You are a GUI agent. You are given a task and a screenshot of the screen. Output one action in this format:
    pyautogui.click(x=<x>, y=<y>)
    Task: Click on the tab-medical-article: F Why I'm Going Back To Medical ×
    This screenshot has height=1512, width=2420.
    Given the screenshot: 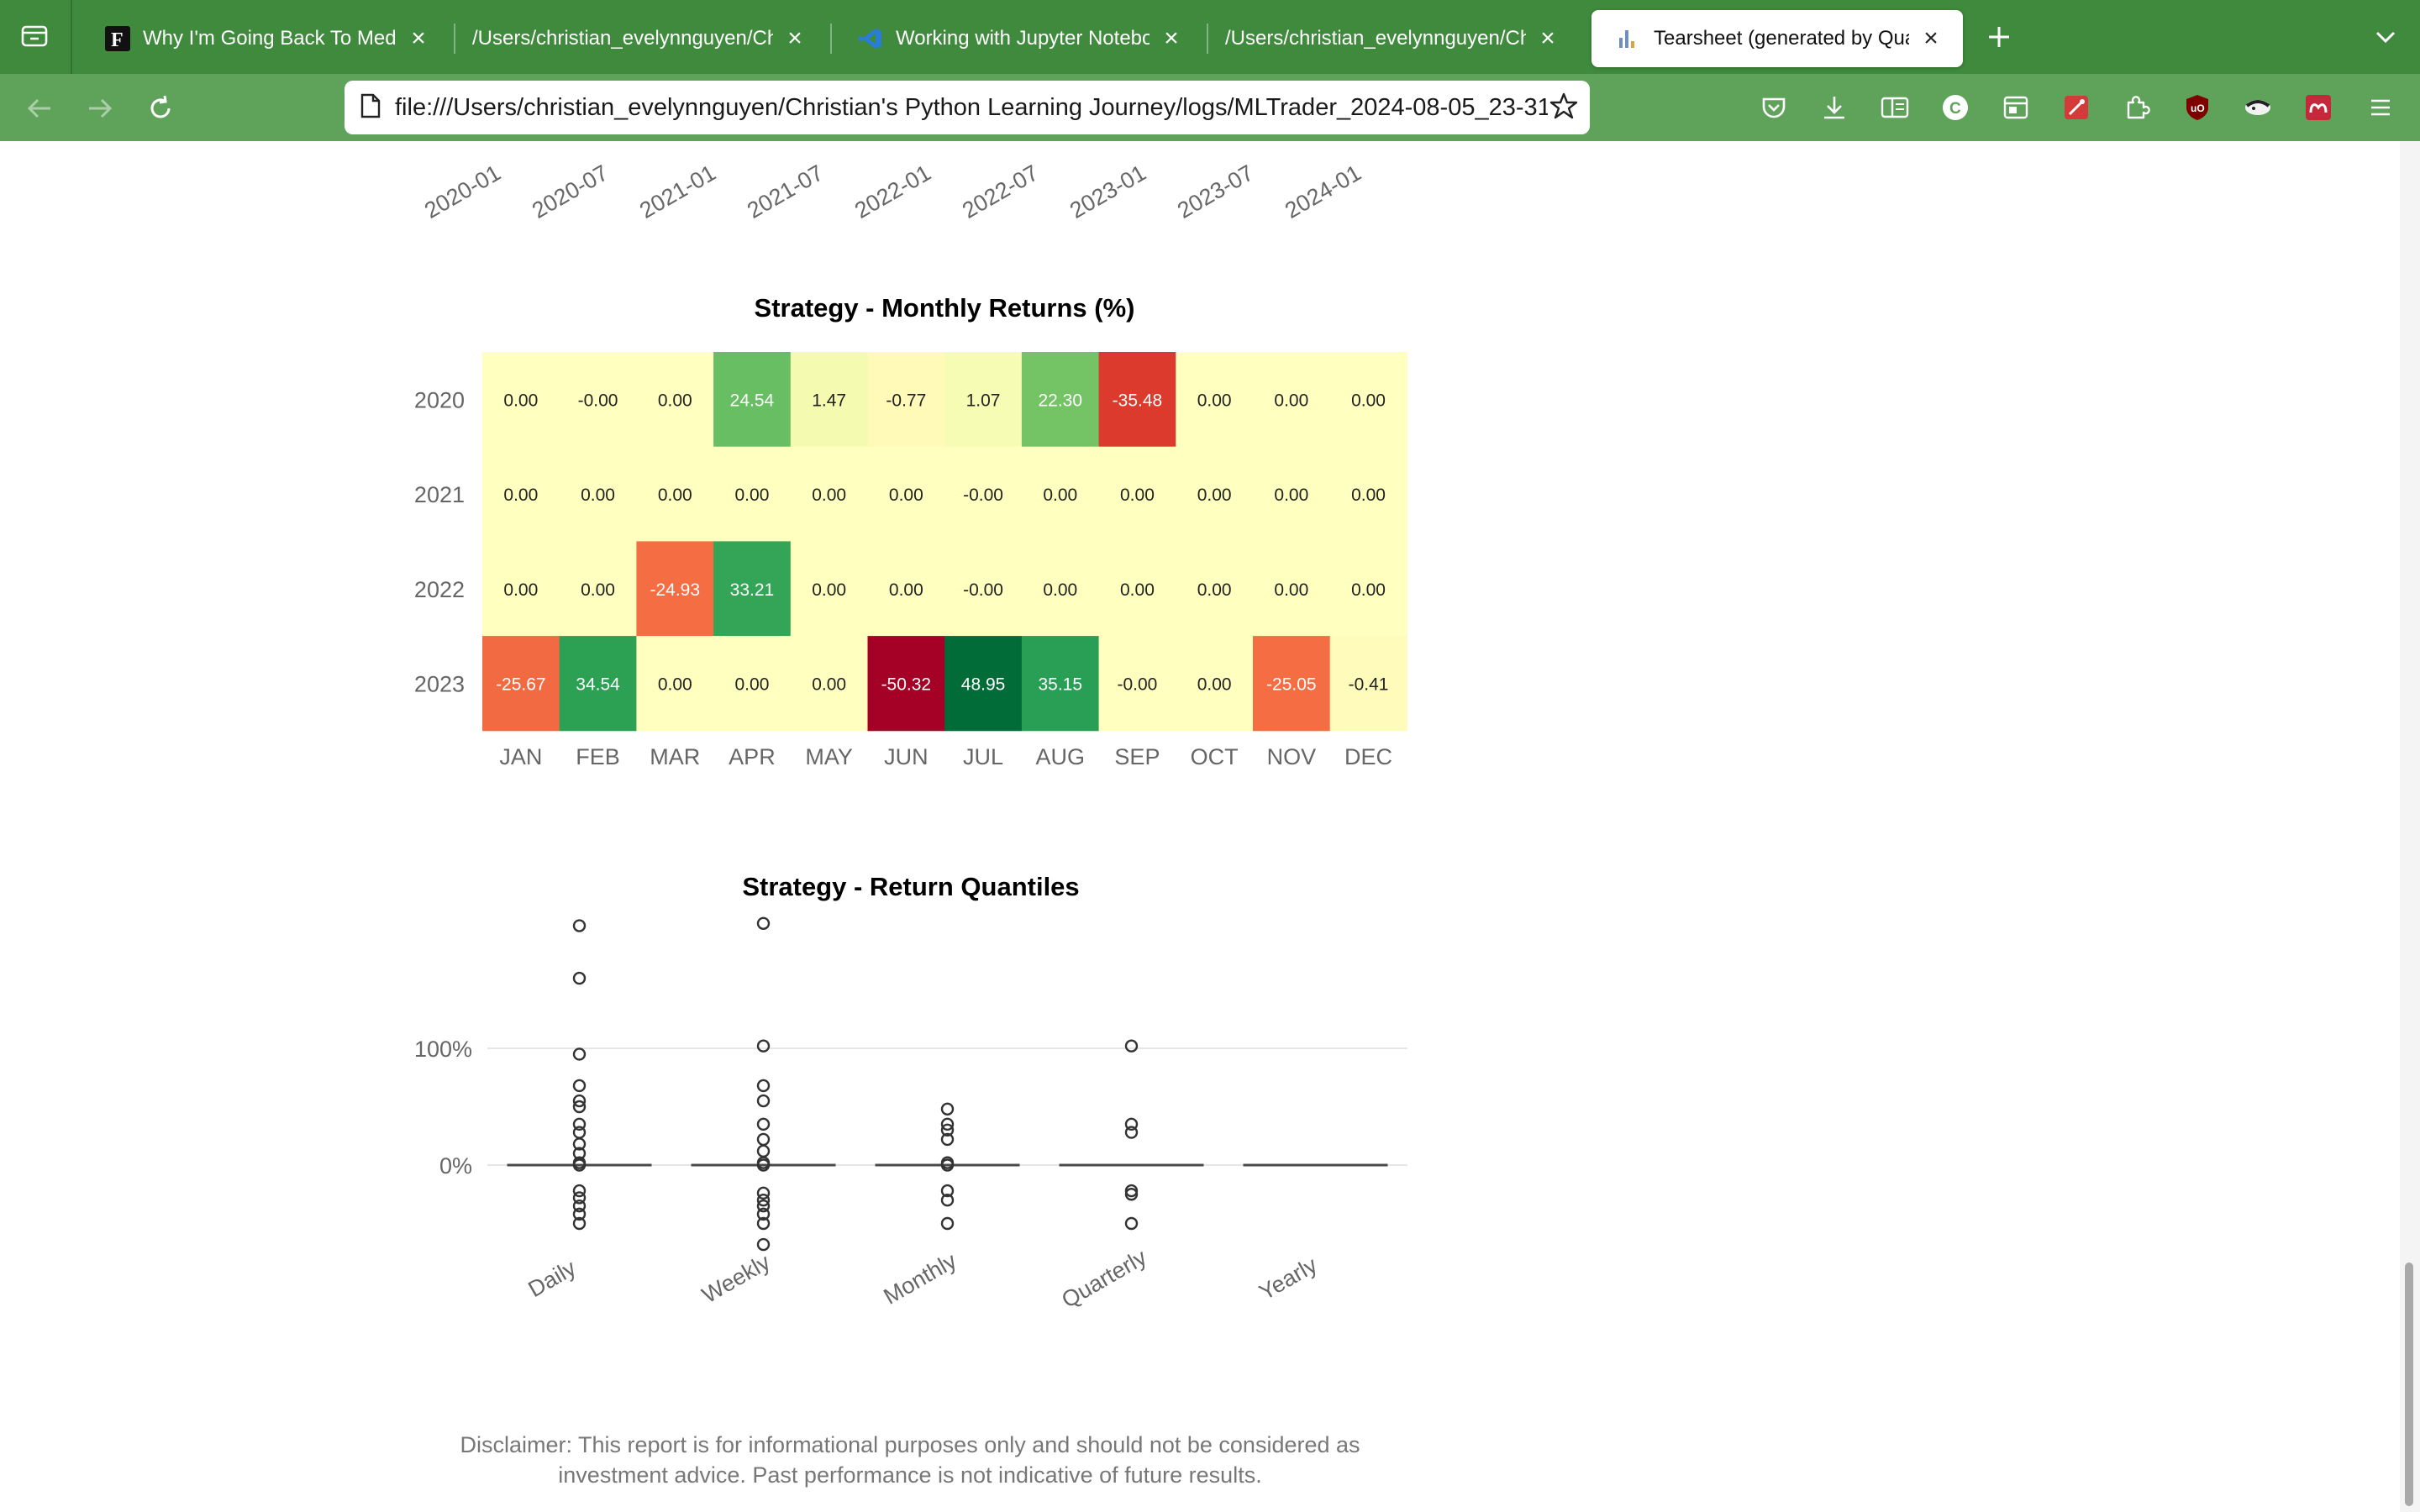 What is the action you would take?
    pyautogui.click(x=265, y=38)
    